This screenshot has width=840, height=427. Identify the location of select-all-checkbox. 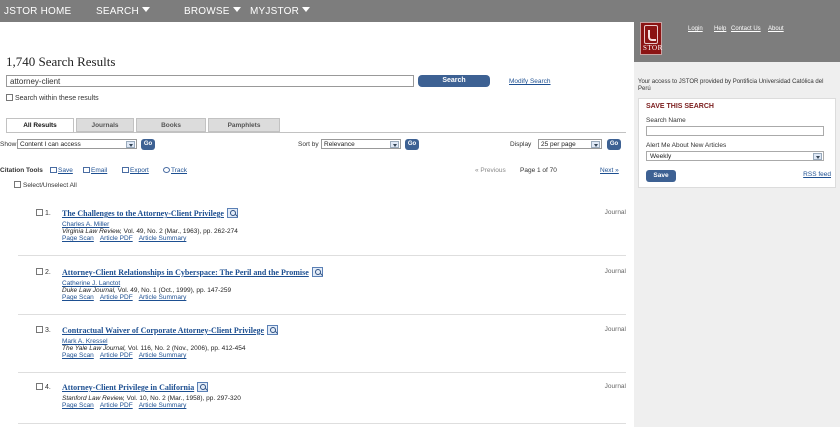
(17, 184).